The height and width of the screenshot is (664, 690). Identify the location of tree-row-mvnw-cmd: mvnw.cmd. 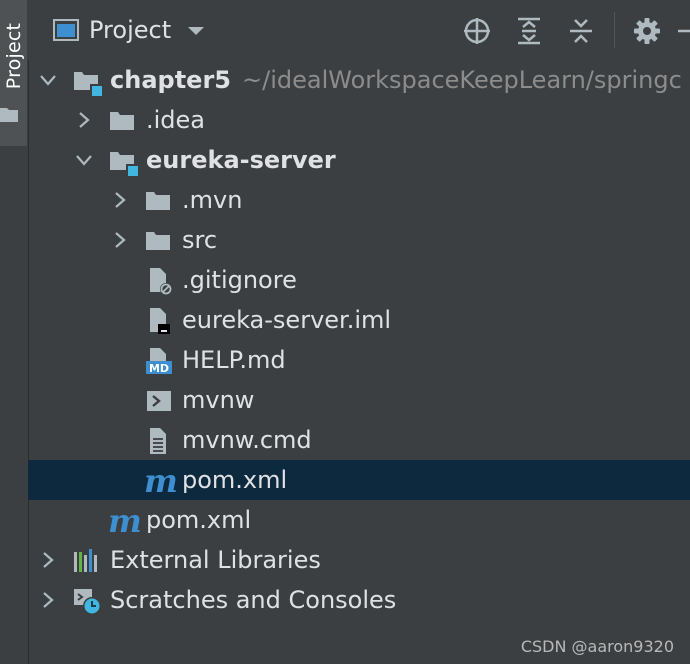
(359, 440).